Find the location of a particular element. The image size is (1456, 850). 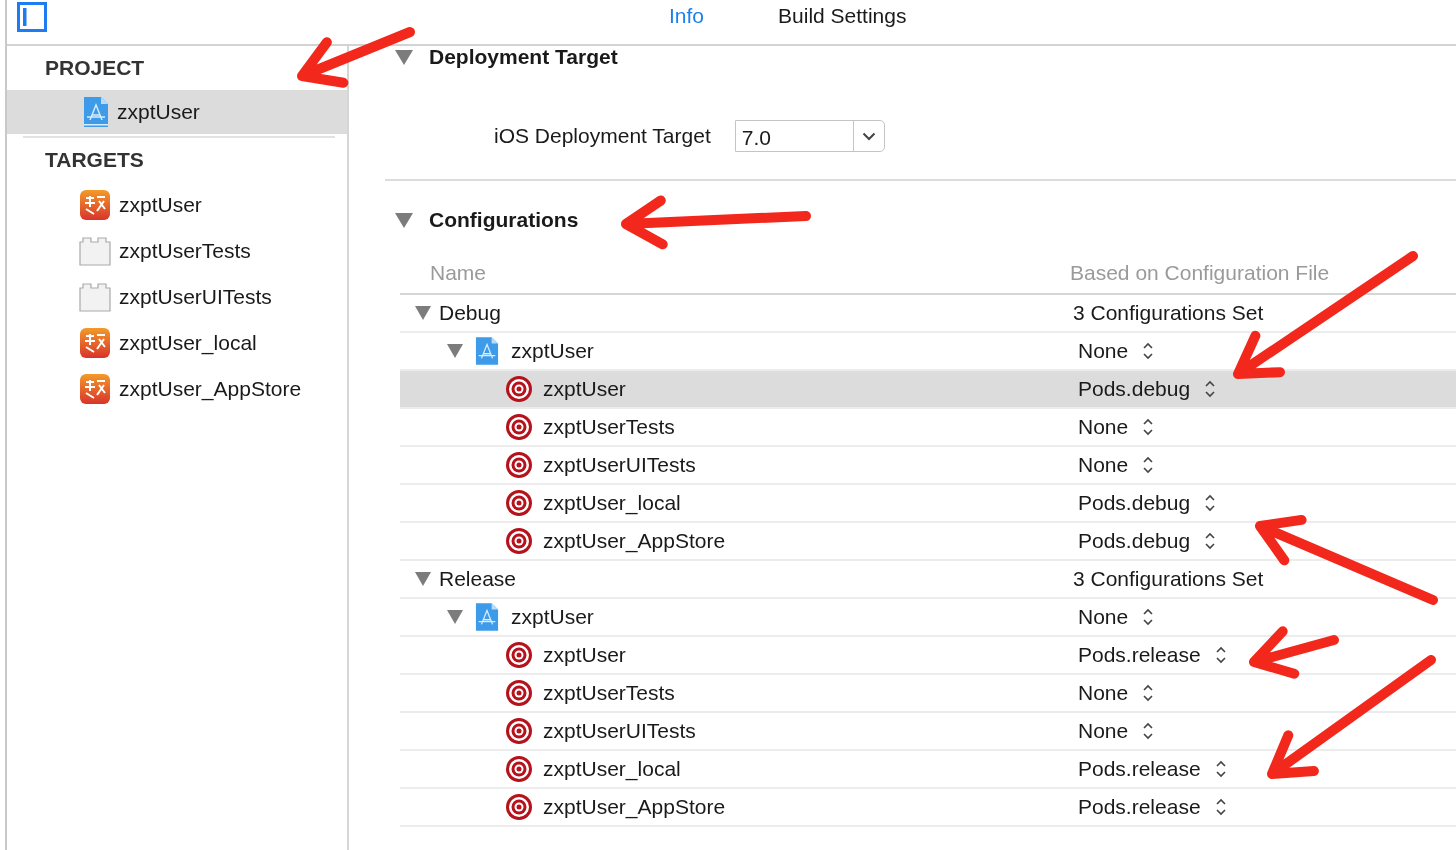

sidebar-toggle-icon is located at coordinates (32, 17).